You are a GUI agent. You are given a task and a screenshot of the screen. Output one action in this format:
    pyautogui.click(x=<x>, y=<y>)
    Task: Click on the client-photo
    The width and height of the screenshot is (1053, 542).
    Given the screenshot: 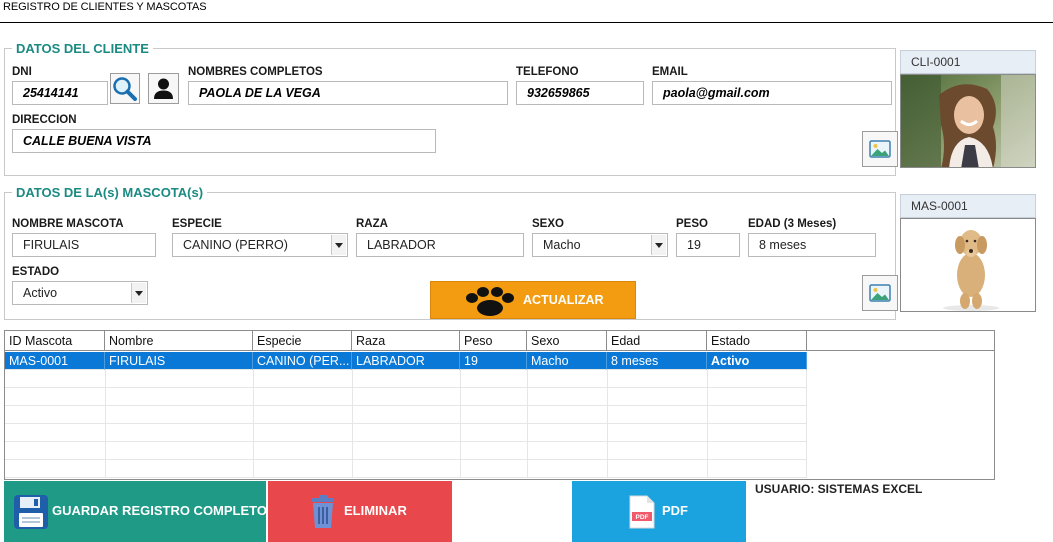 What is the action you would take?
    pyautogui.click(x=968, y=121)
    